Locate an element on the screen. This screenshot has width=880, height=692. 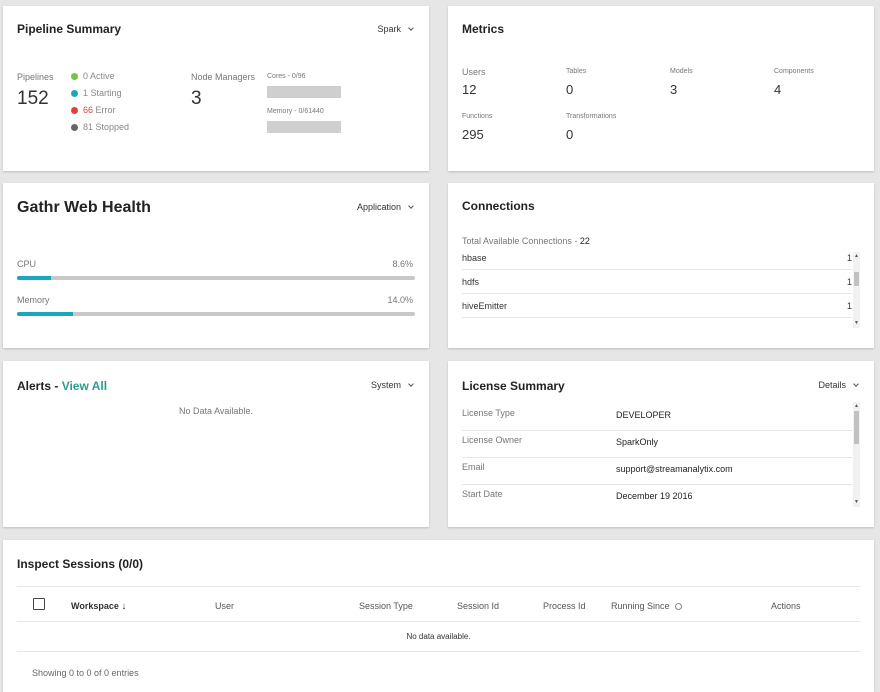
metric-transformations-label: Transformations is located at coordinates (591, 116).